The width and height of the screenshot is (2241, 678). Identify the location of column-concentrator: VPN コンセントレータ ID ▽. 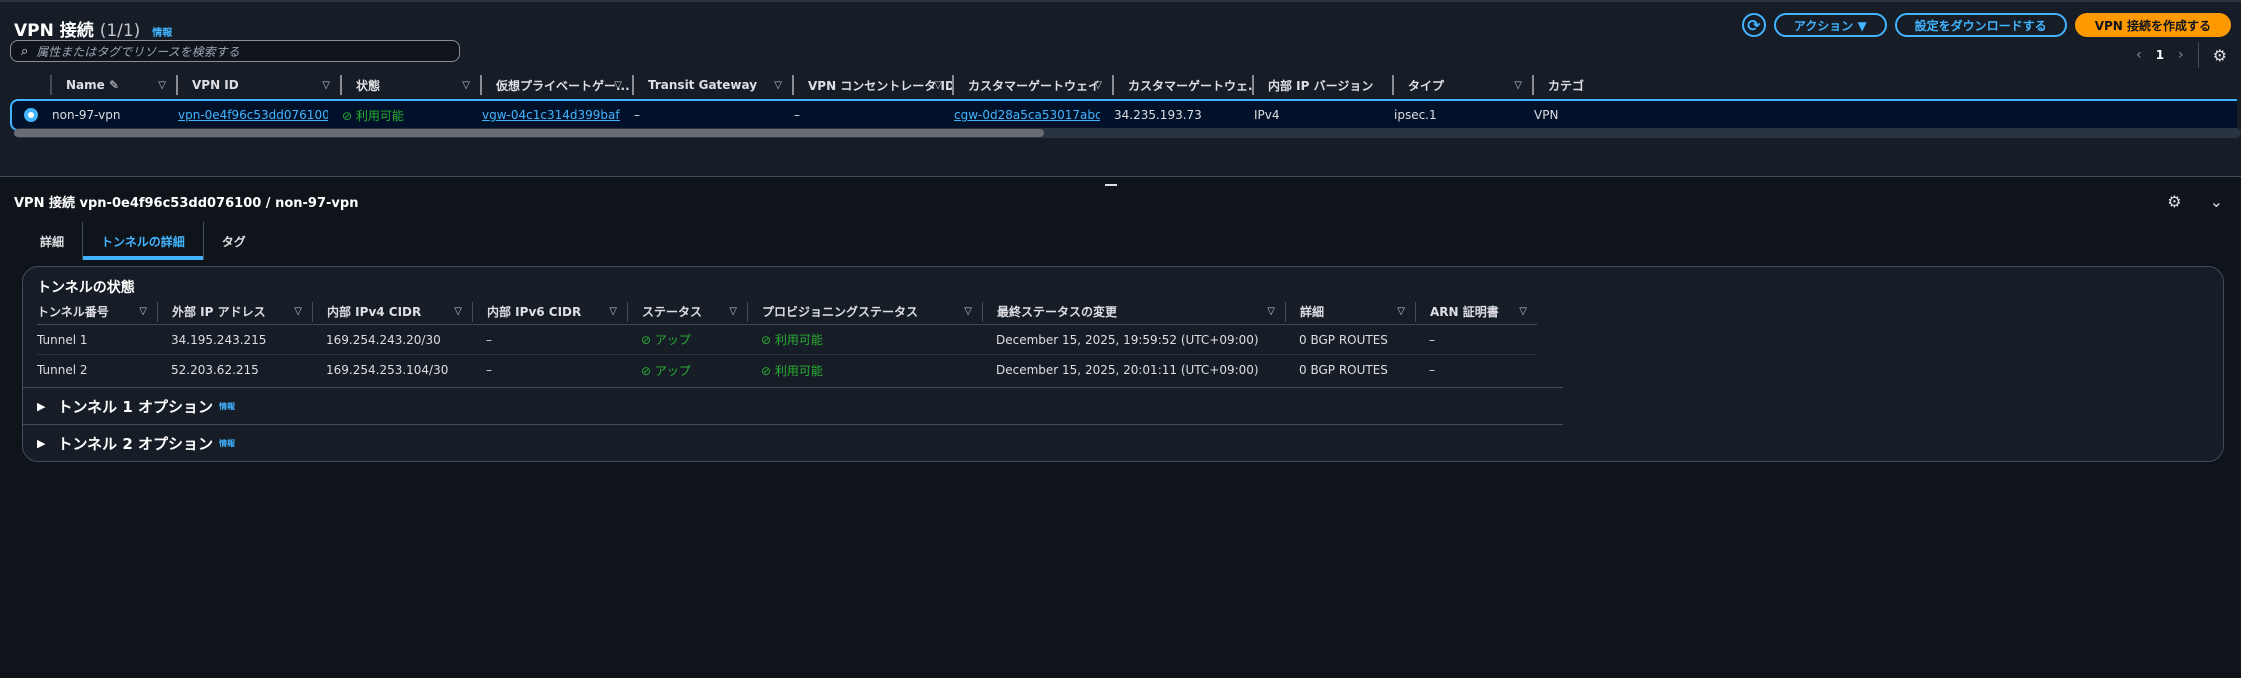
(872, 85).